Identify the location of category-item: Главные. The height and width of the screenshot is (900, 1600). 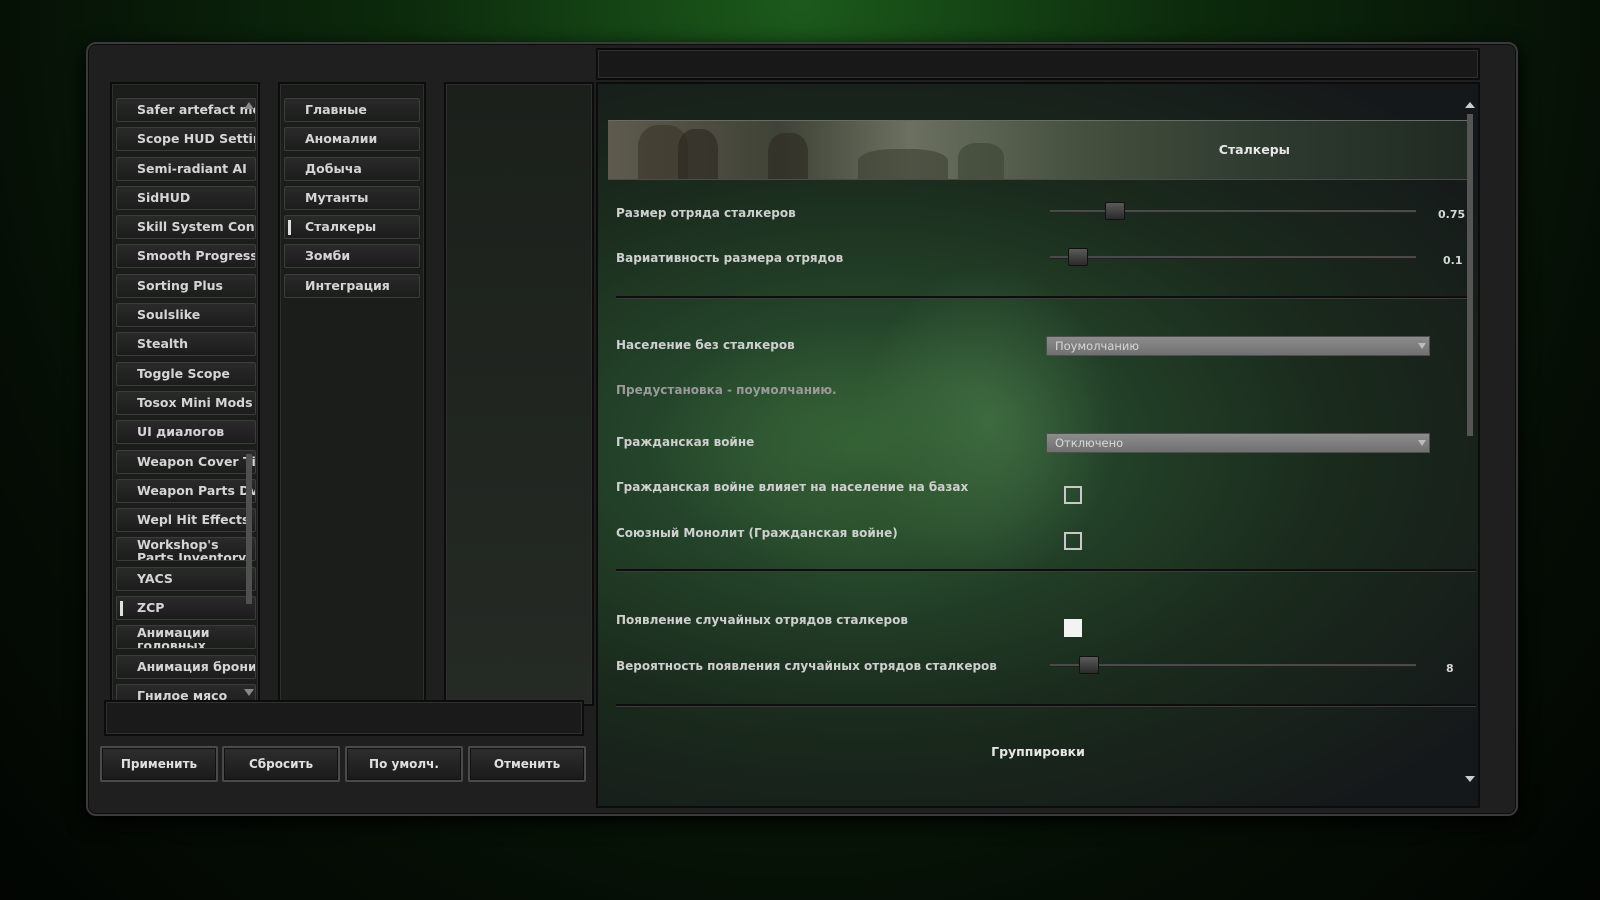
(352, 110).